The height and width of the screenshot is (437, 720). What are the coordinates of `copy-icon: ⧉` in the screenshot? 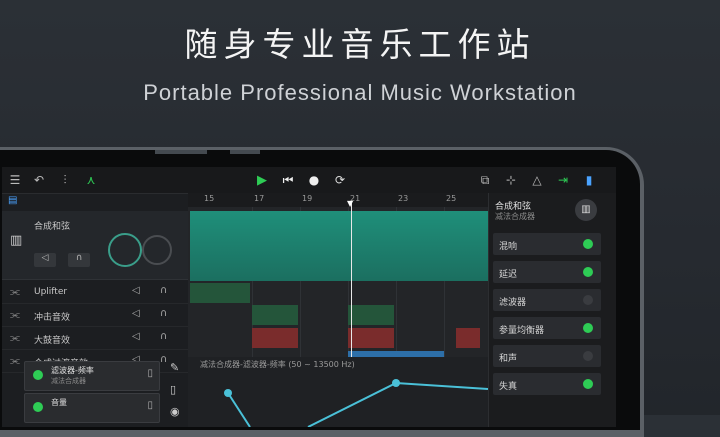 It's located at (485, 180).